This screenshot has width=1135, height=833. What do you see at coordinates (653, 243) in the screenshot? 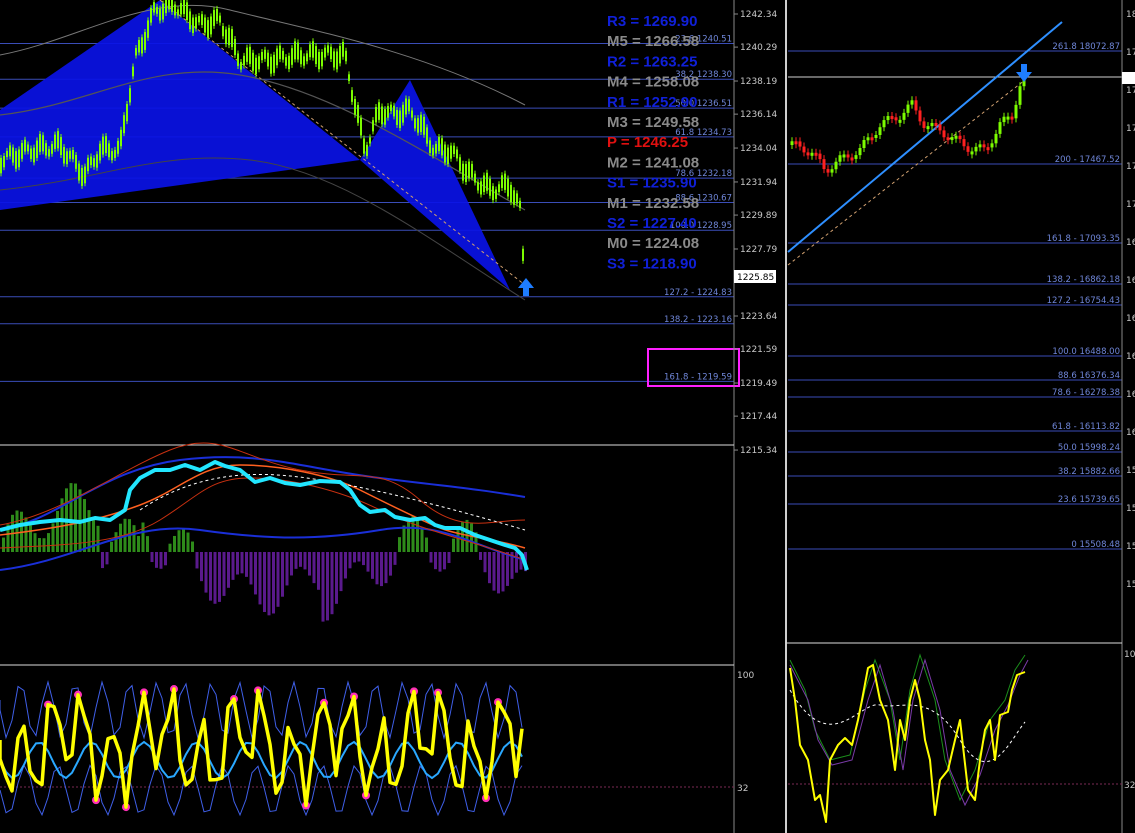
I see `pivot-label: M0 = 1224.08` at bounding box center [653, 243].